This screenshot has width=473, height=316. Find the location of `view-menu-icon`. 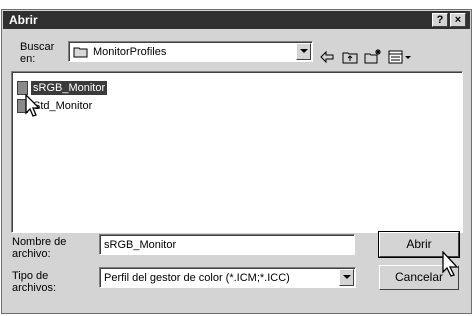

view-menu-icon is located at coordinates (401, 57).